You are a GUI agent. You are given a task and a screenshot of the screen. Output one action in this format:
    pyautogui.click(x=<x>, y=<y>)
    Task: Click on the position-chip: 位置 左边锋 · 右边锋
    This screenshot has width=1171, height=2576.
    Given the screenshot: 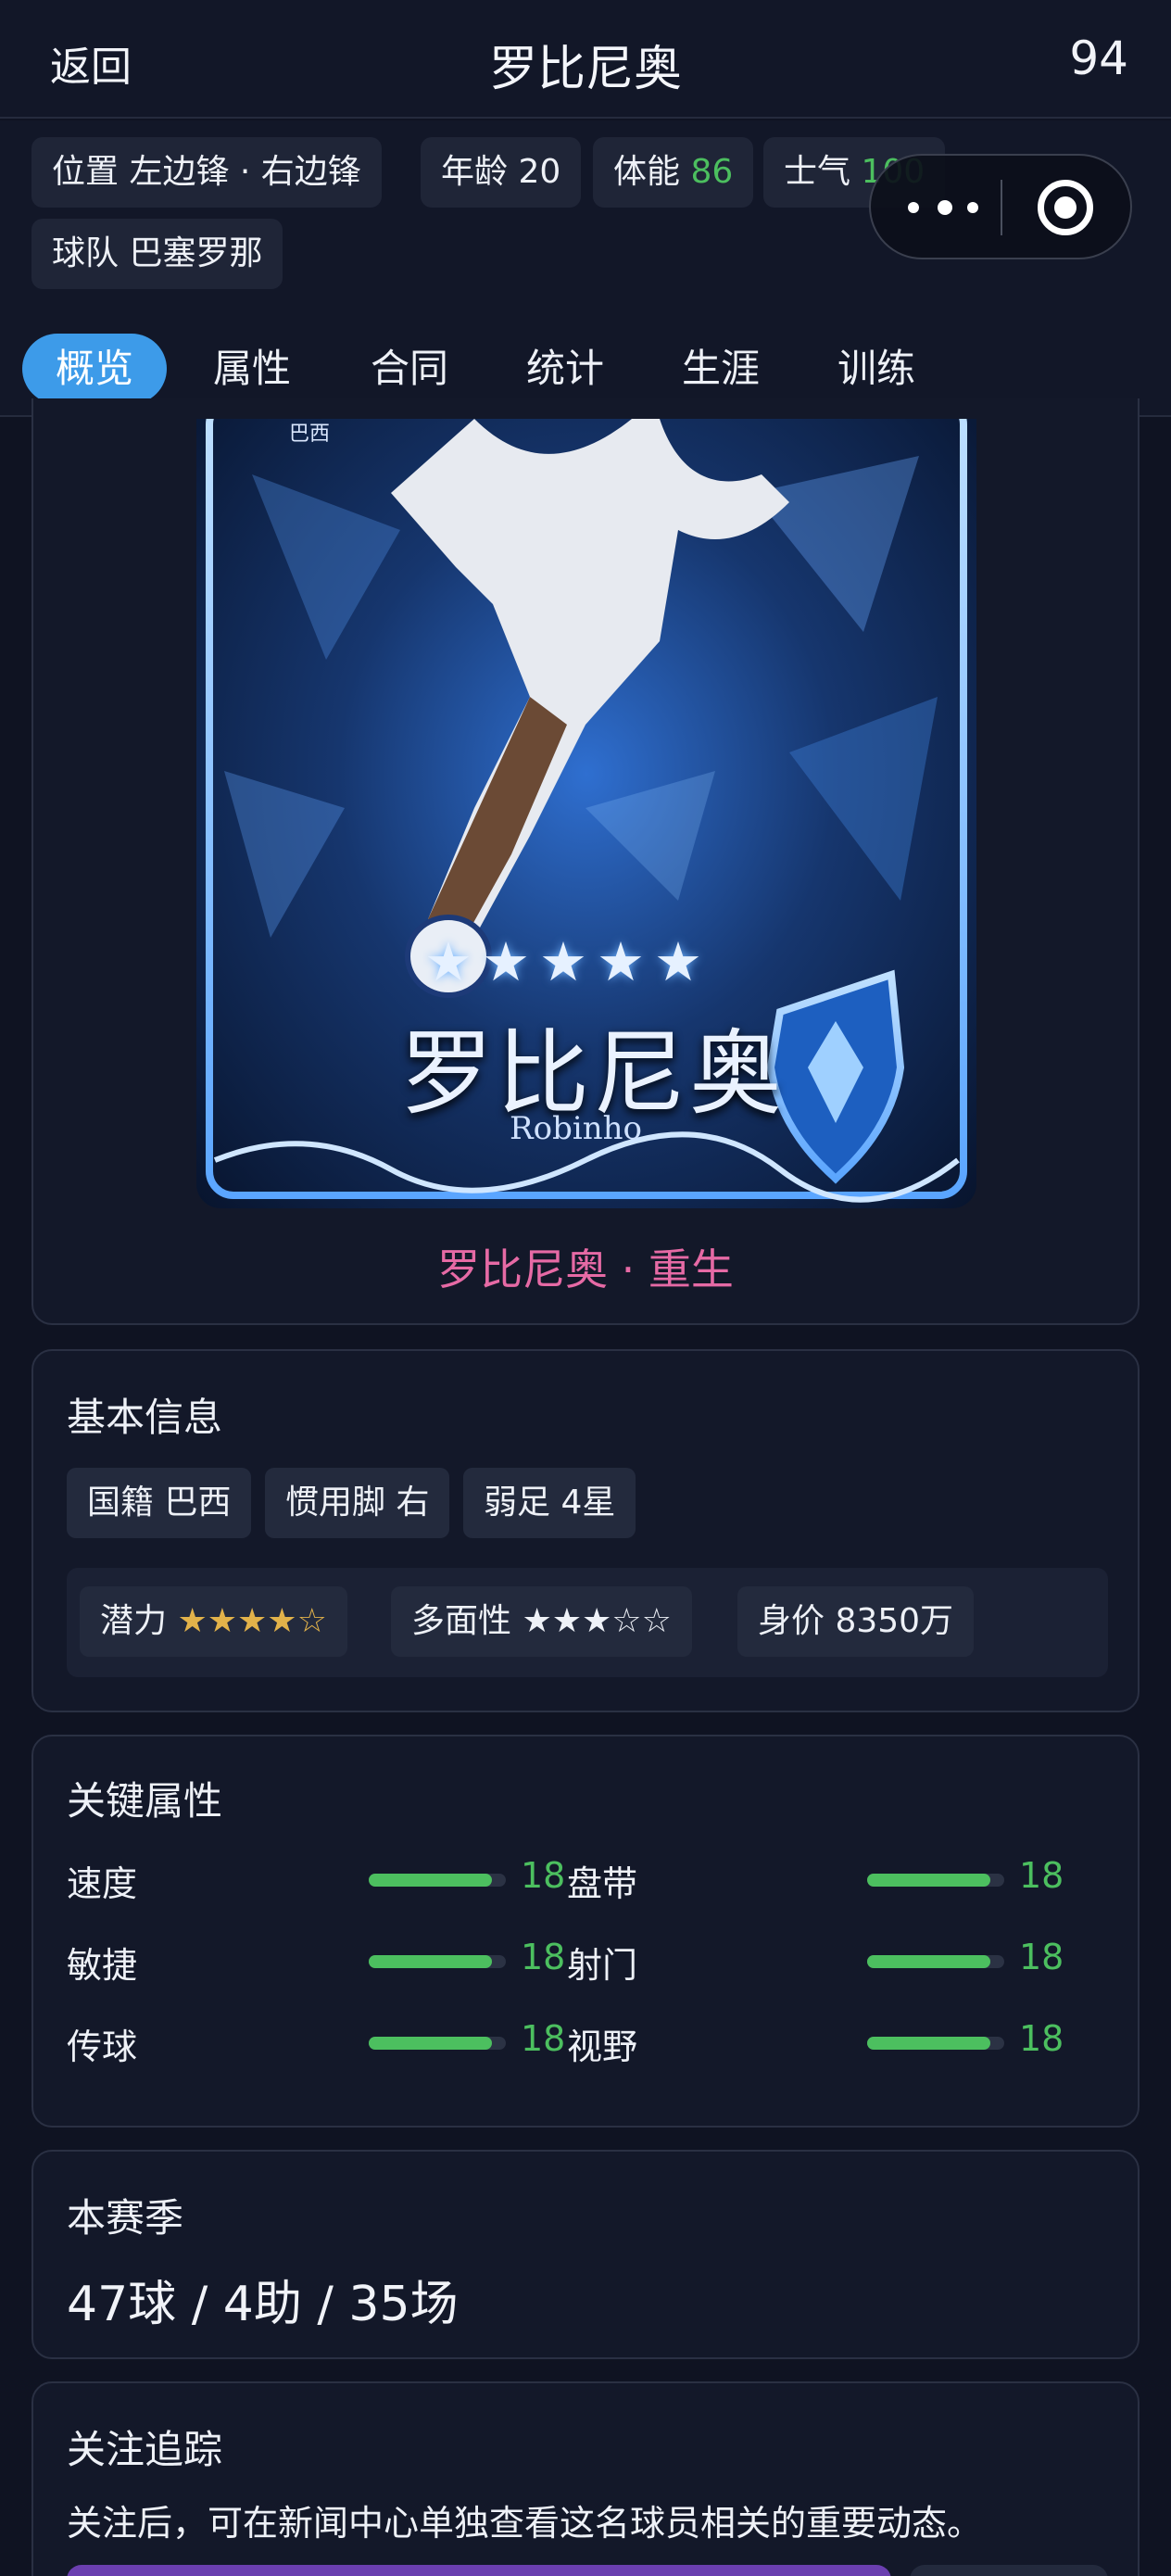 What is the action you would take?
    pyautogui.click(x=207, y=173)
    